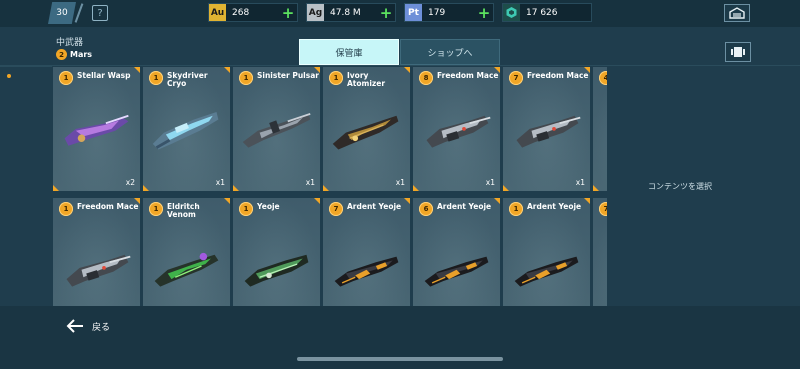 The image size is (800, 369). What do you see at coordinates (400, 359) in the screenshot?
I see `home-indicator` at bounding box center [400, 359].